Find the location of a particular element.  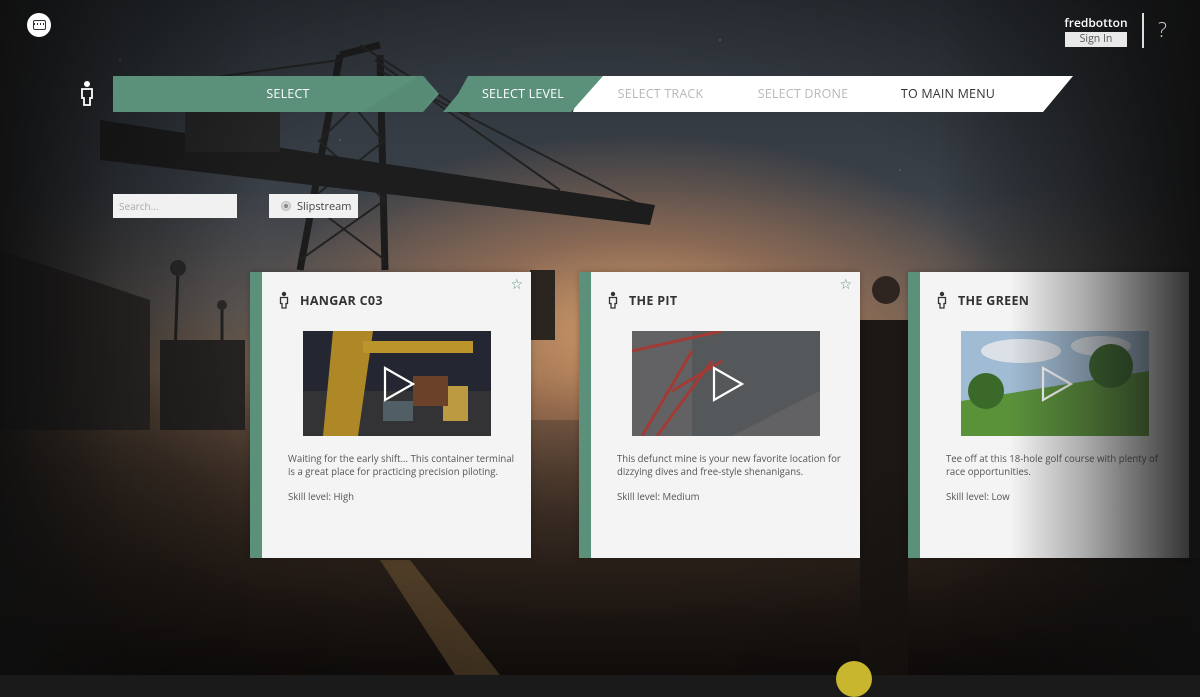

username: fredbotton is located at coordinates (1096, 22).